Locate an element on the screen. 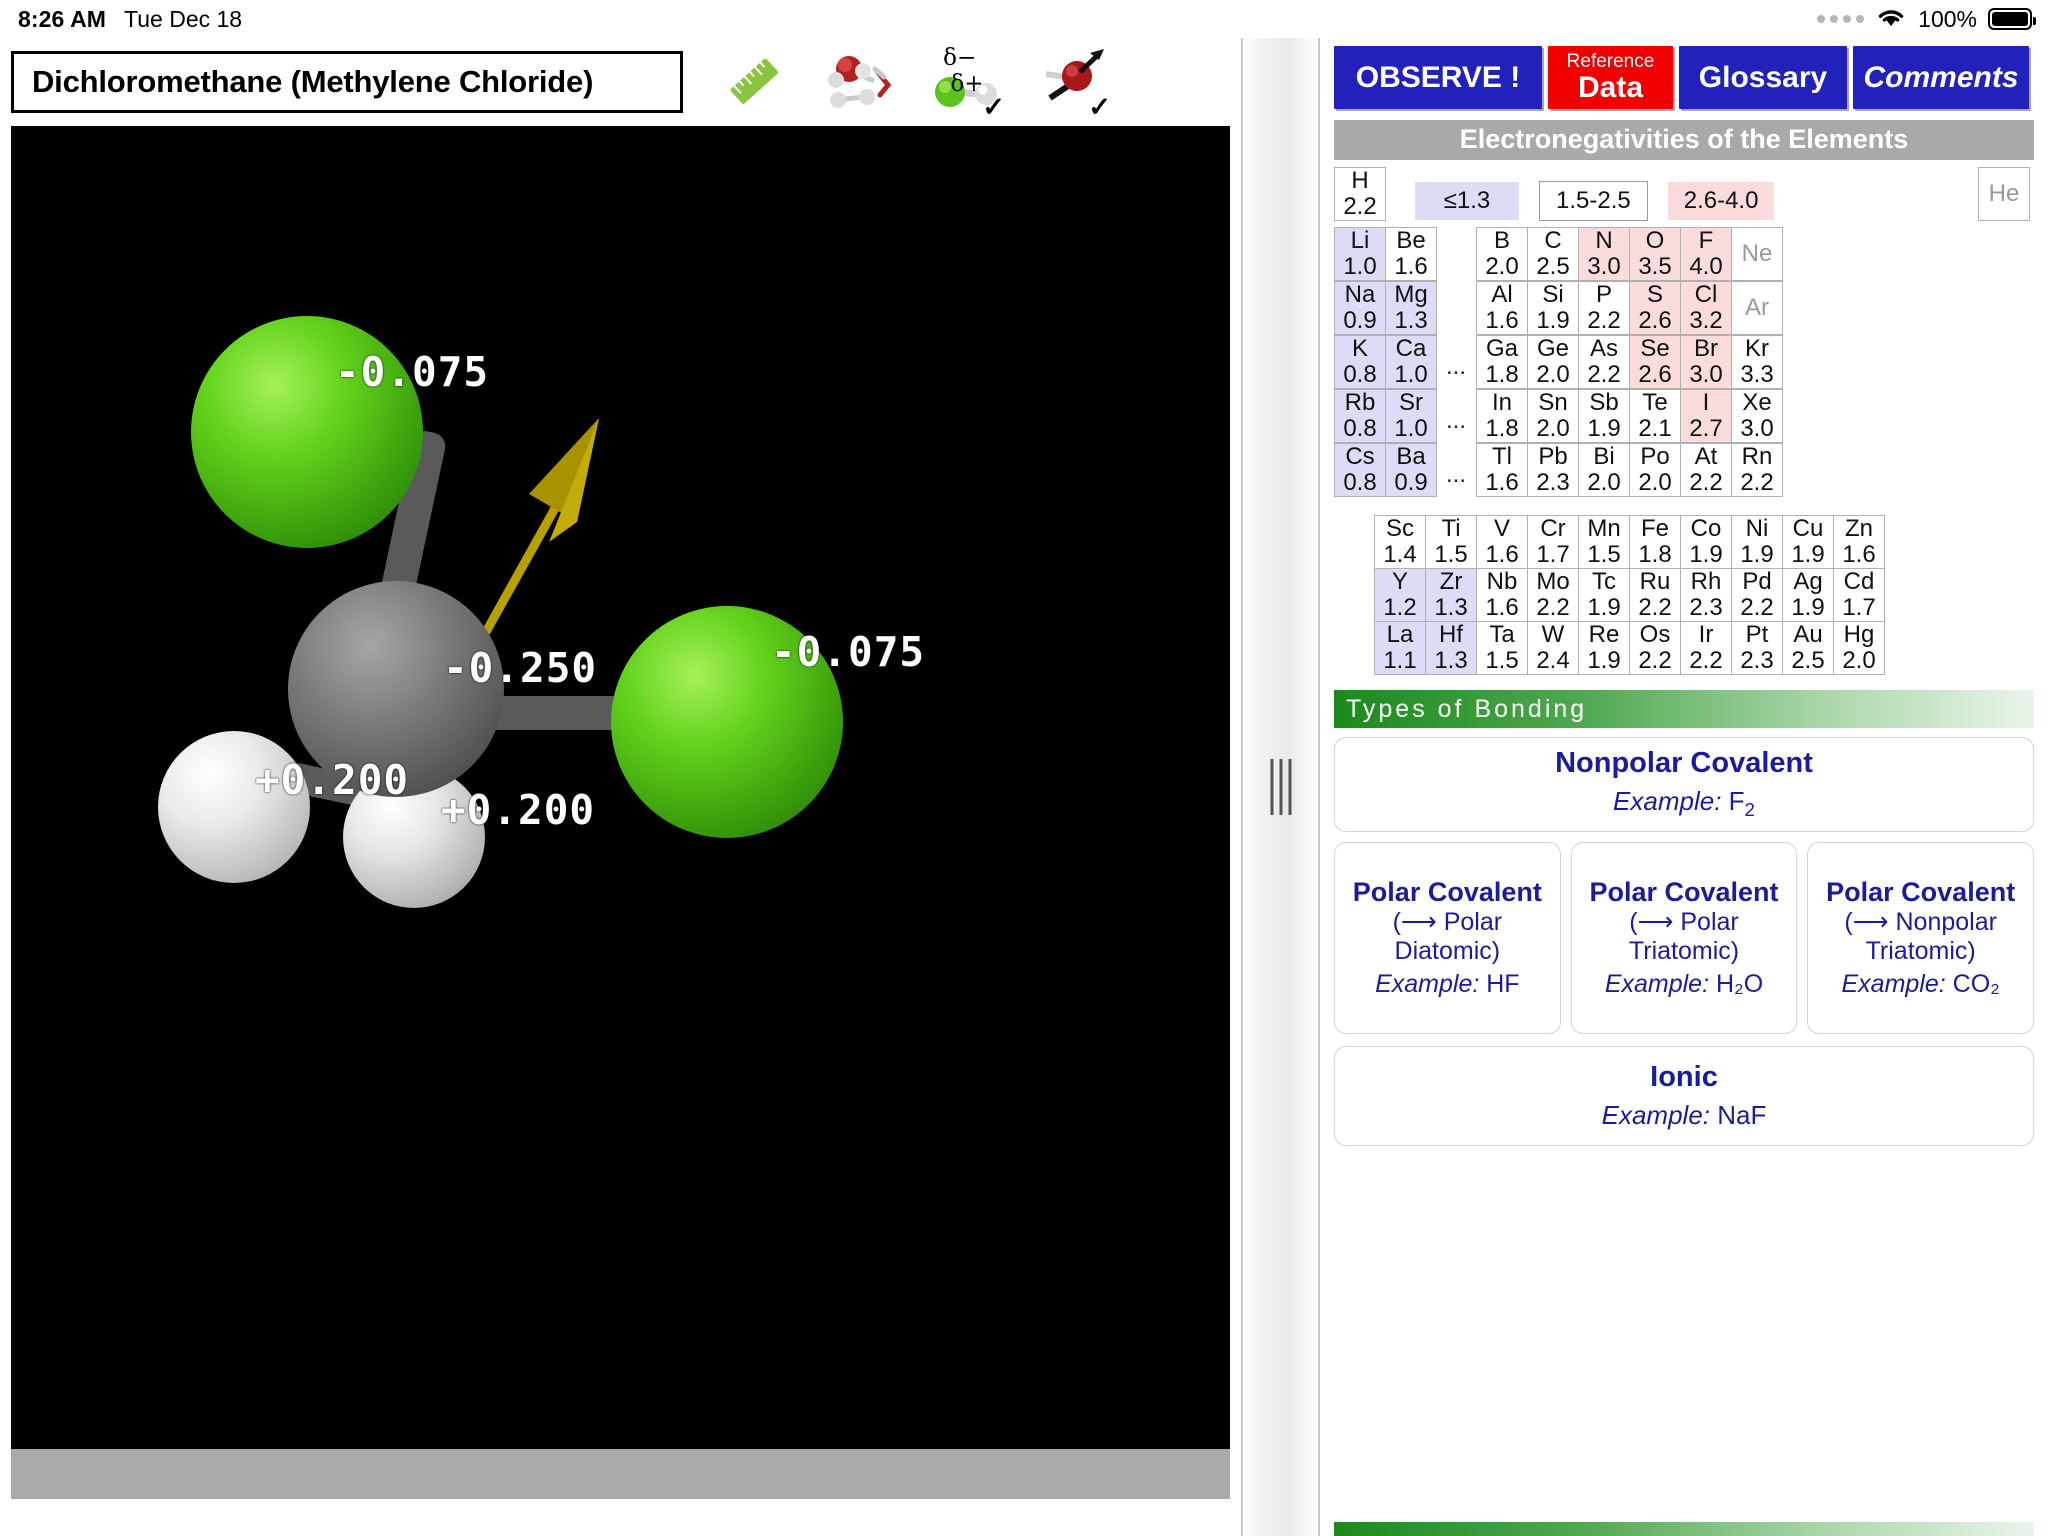 The height and width of the screenshot is (1536, 2048). element-cell-Xe: Xe 3.0 is located at coordinates (1757, 416).